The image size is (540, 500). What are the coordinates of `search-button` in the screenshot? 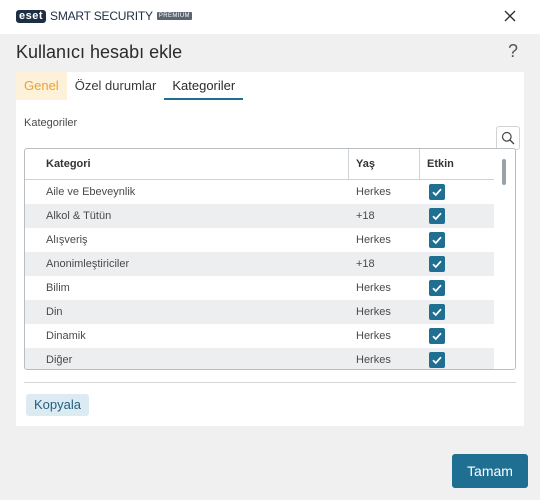 It's located at (508, 138).